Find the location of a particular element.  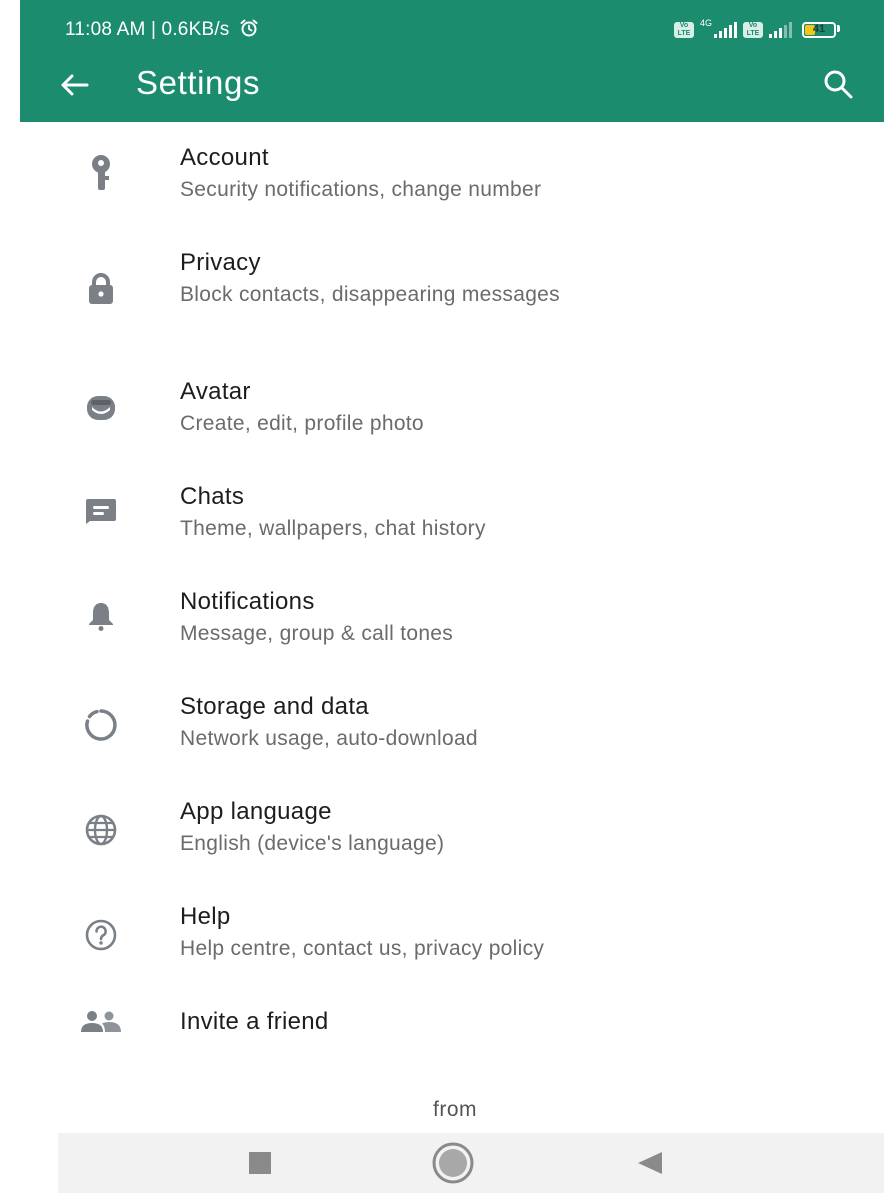

settings-item-subtitle: Message, group & call tones is located at coordinates (317, 633).